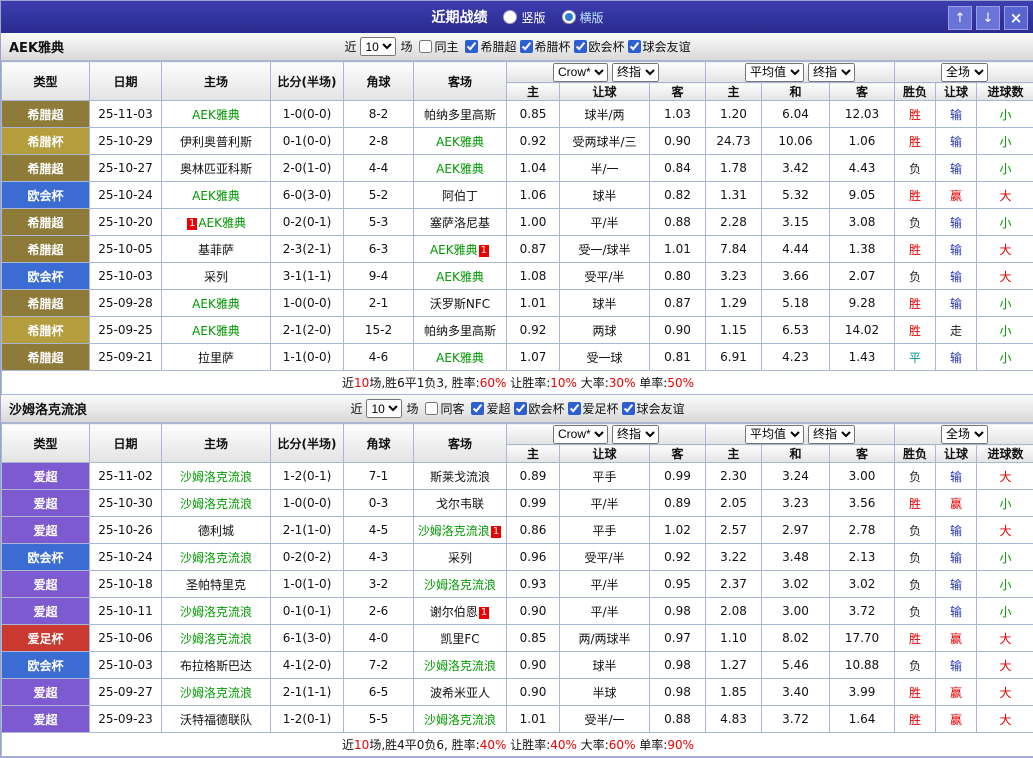 This screenshot has width=1033, height=758. Describe the element at coordinates (1016, 18) in the screenshot. I see `close-button: ×` at that location.